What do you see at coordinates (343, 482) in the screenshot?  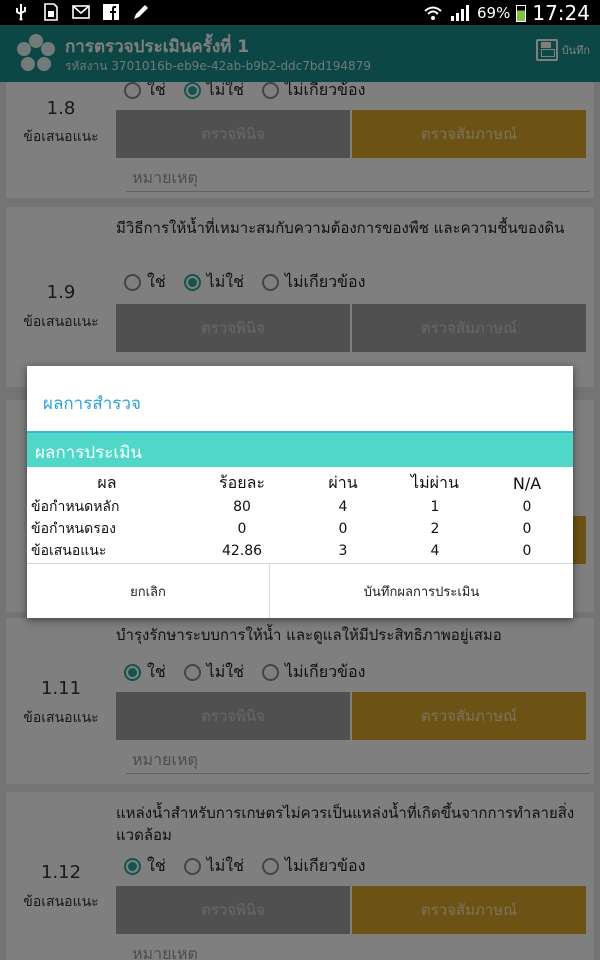 I see `column-header: ผ่าน` at bounding box center [343, 482].